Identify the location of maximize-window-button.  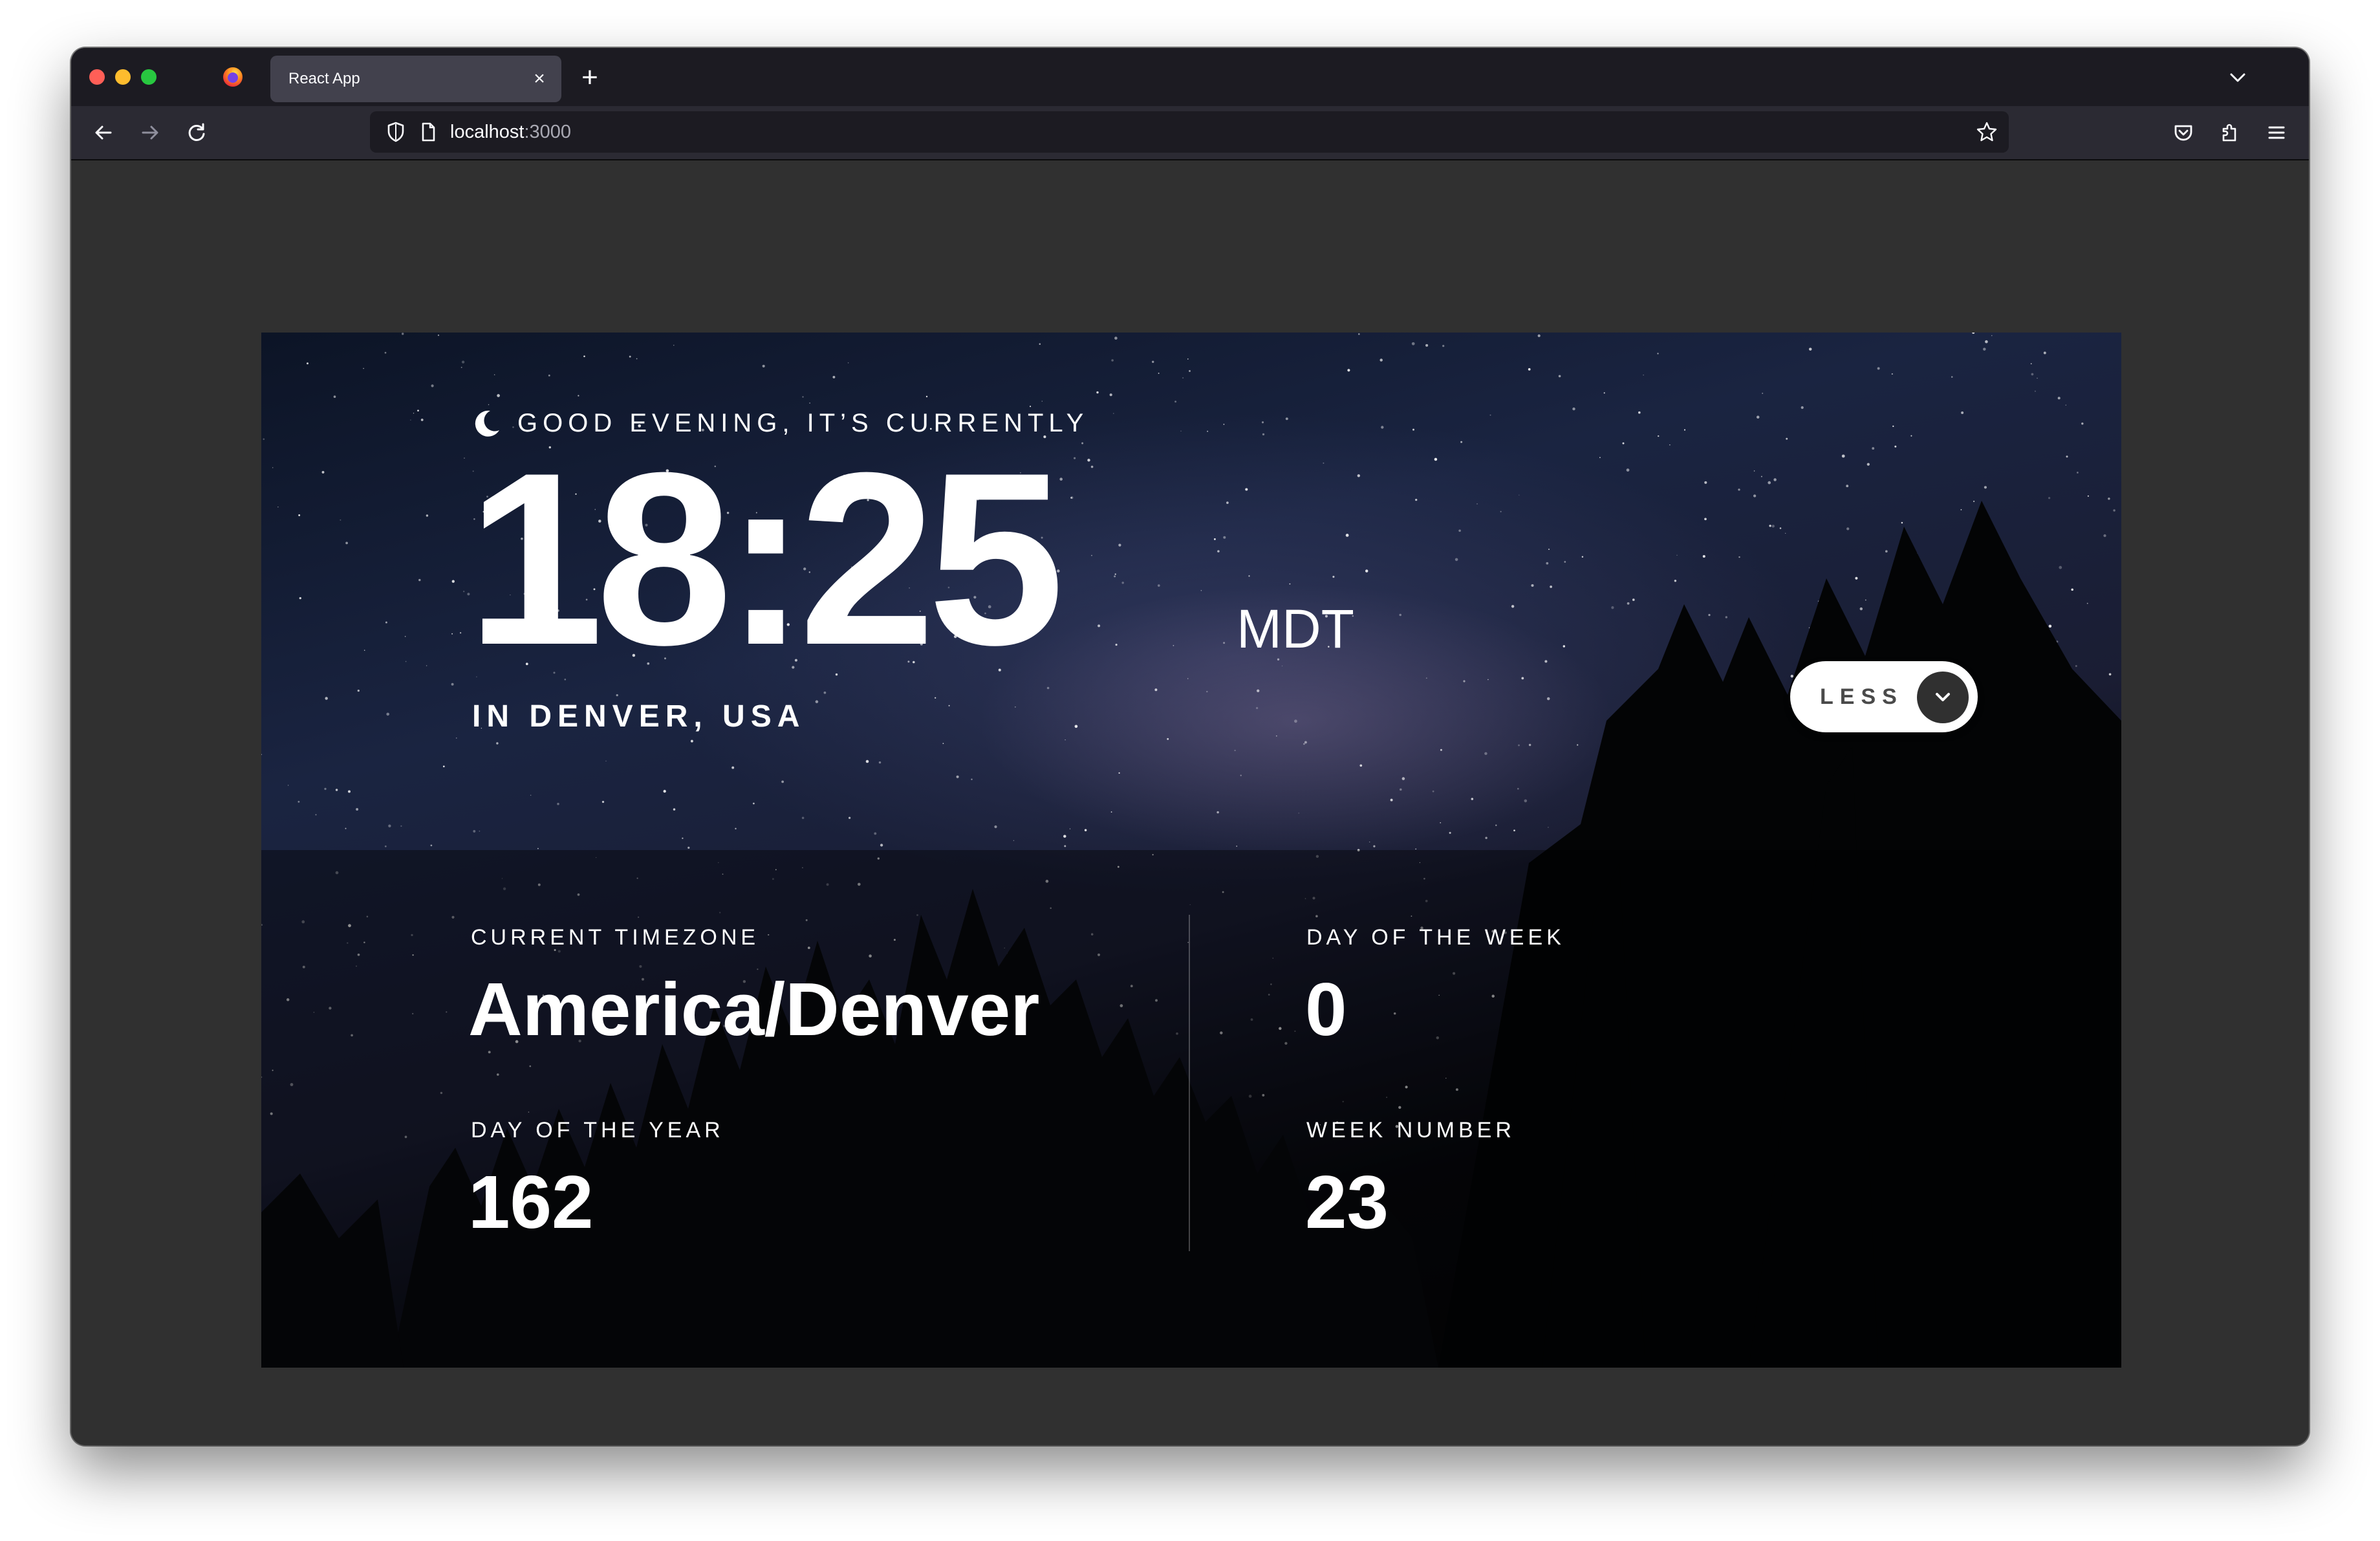
(149, 77).